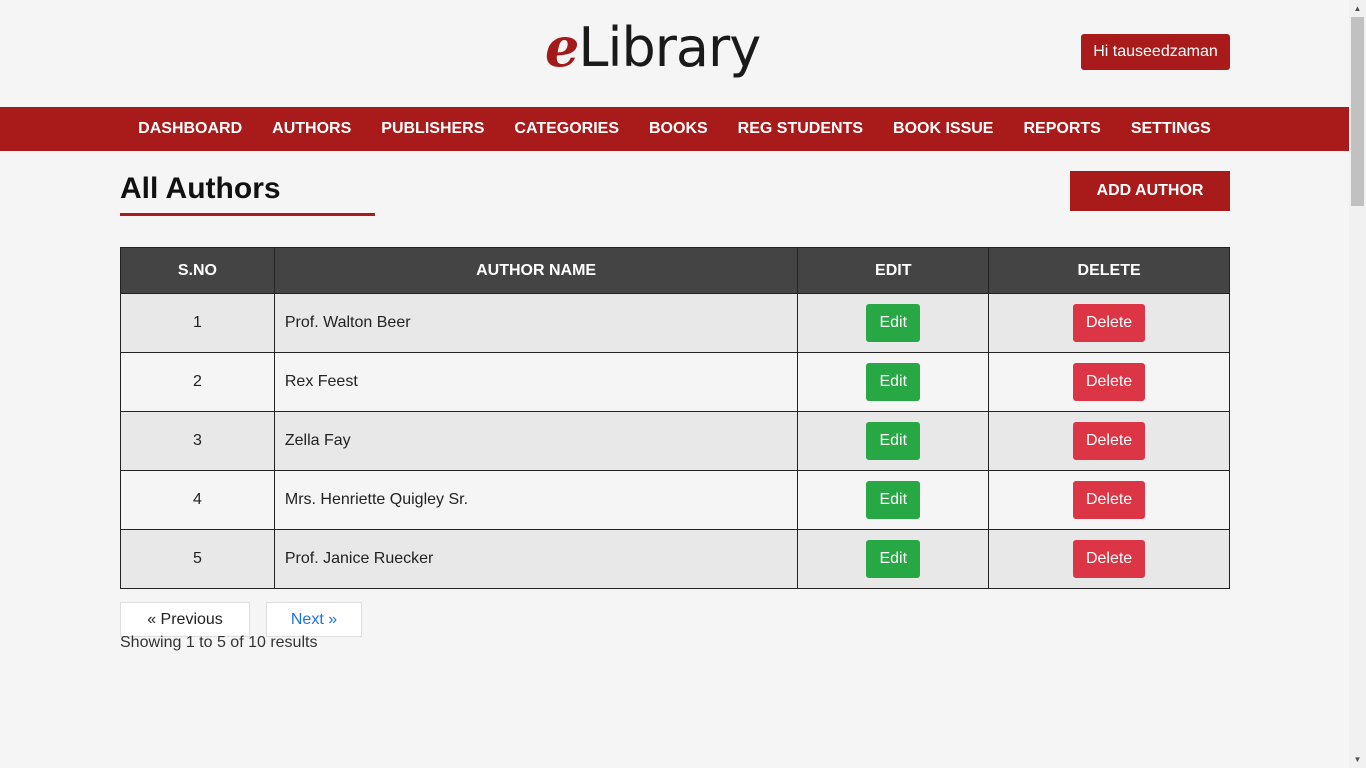 This screenshot has height=768, width=1366. What do you see at coordinates (943, 129) in the screenshot?
I see `nav-book-issue: BOOK ISSUE` at bounding box center [943, 129].